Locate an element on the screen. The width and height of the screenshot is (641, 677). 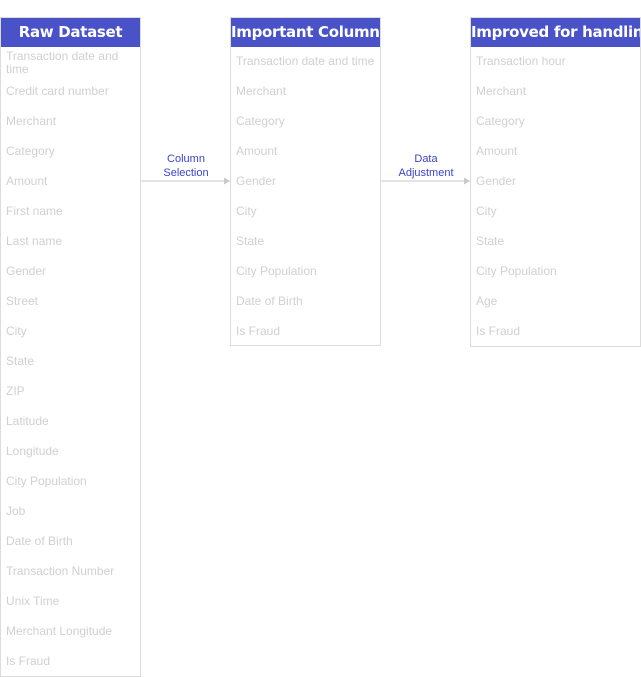
table-header: Improved for handling is located at coordinates (555, 32).